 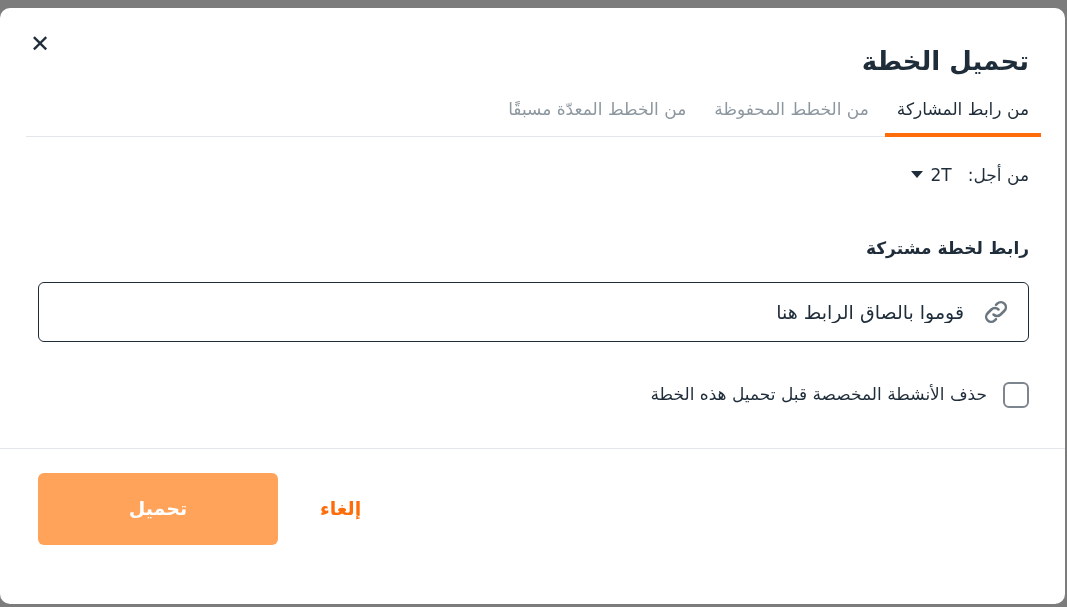 I want to click on tab: من الخطط المحفوظة, so click(x=791, y=115).